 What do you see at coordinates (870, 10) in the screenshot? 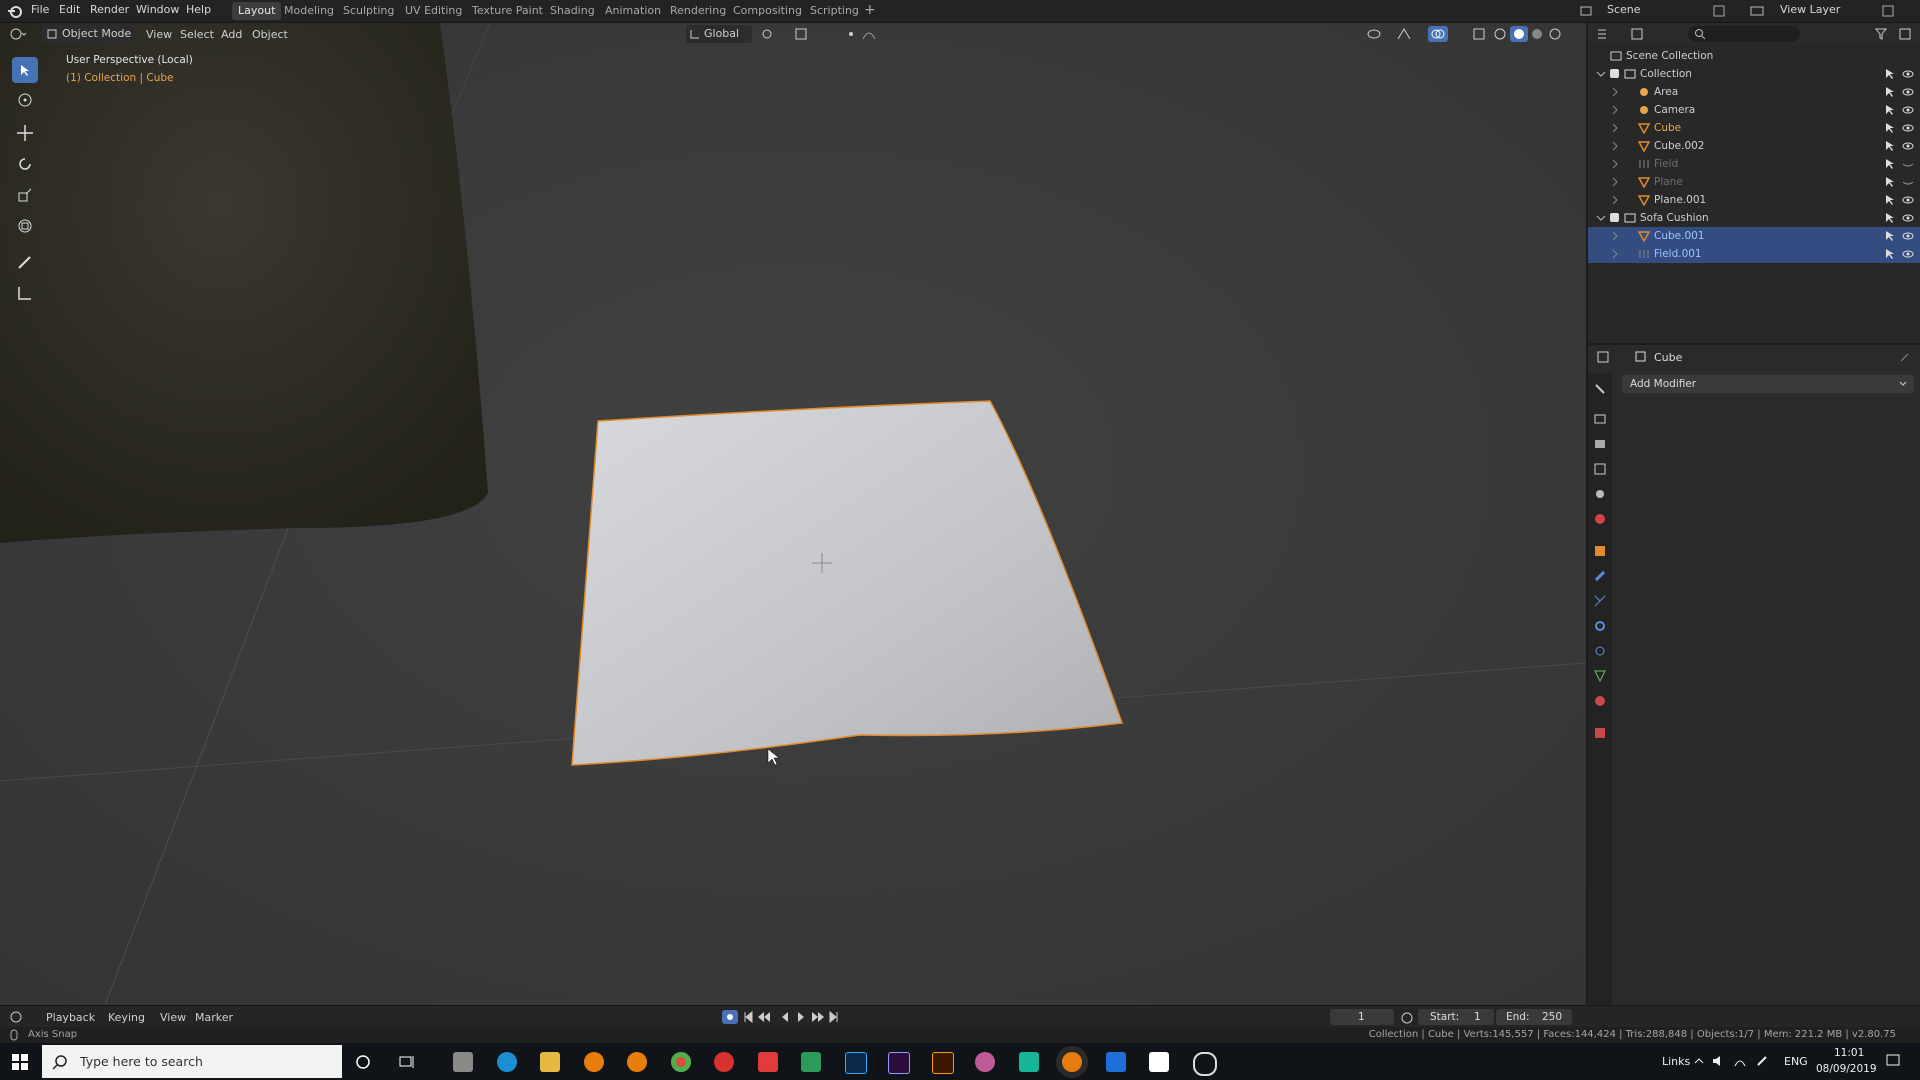
I see `add-workspace-icon: +` at bounding box center [870, 10].